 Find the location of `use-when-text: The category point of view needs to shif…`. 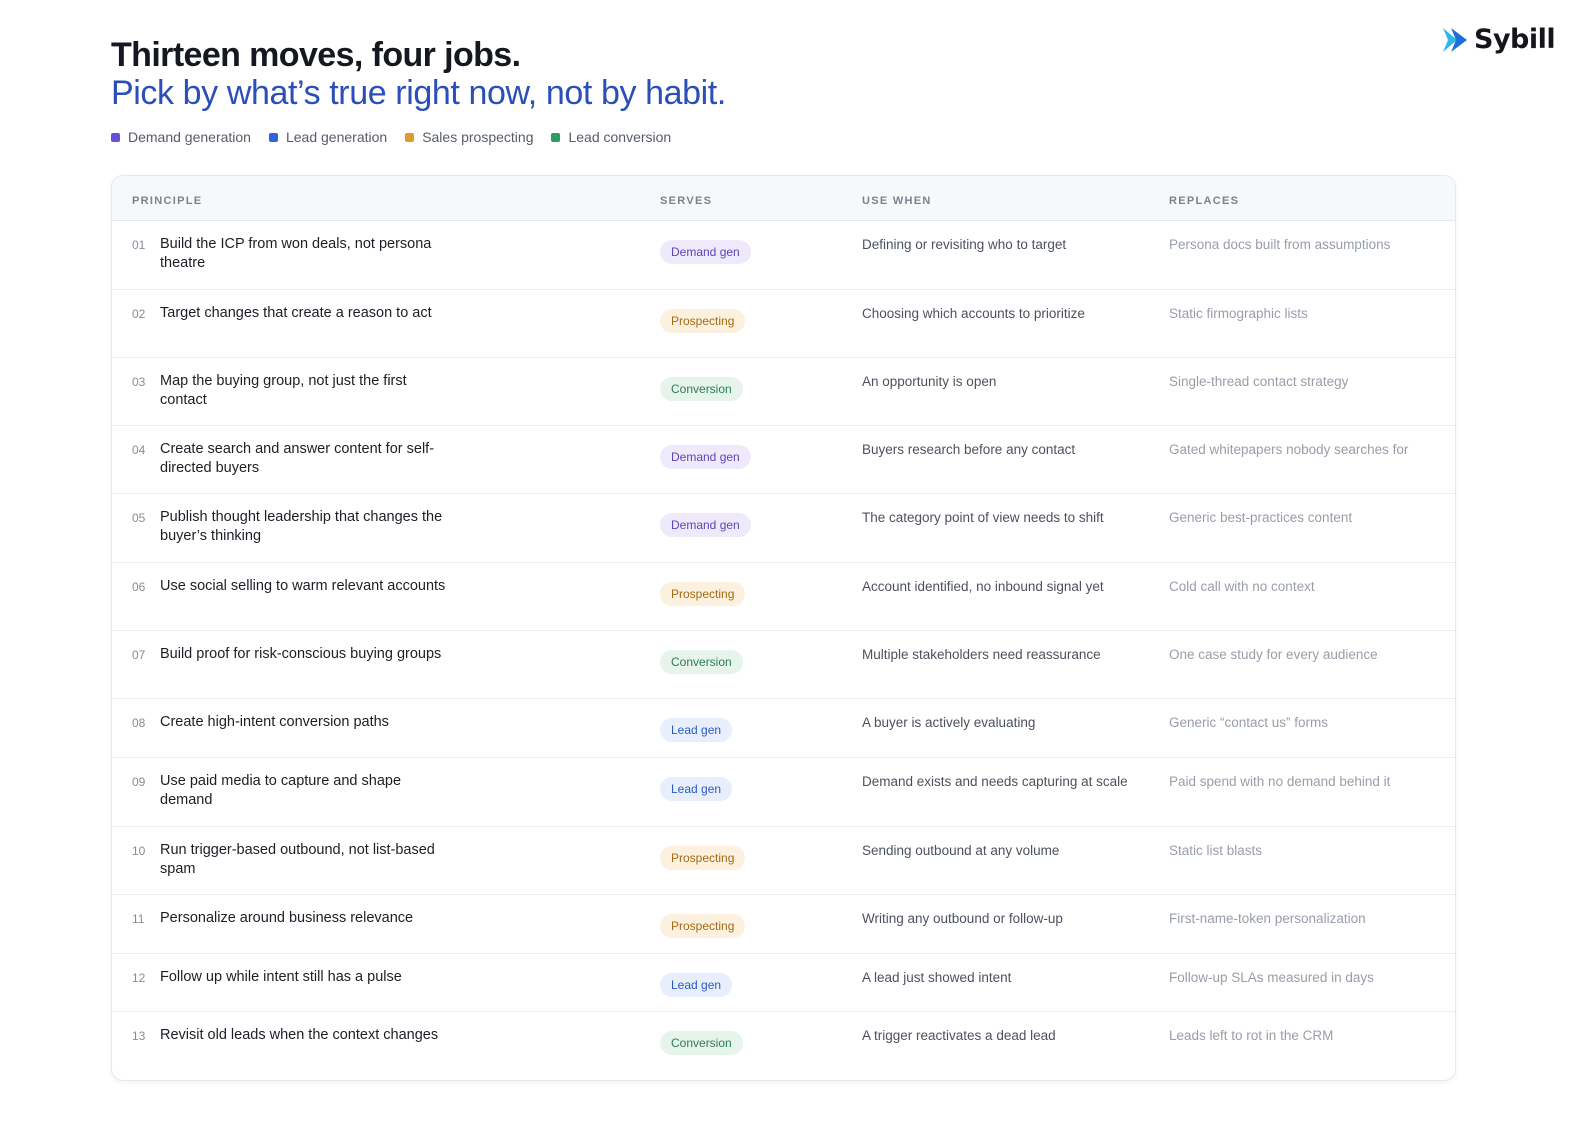

use-when-text: The category point of view needs to shif… is located at coordinates (983, 517).